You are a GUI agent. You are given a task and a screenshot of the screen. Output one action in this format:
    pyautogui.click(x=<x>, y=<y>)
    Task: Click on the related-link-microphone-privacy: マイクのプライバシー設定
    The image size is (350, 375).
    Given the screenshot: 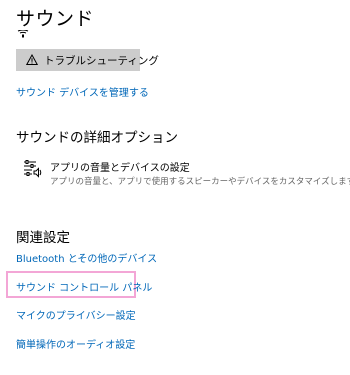 What is the action you would take?
    pyautogui.click(x=76, y=314)
    